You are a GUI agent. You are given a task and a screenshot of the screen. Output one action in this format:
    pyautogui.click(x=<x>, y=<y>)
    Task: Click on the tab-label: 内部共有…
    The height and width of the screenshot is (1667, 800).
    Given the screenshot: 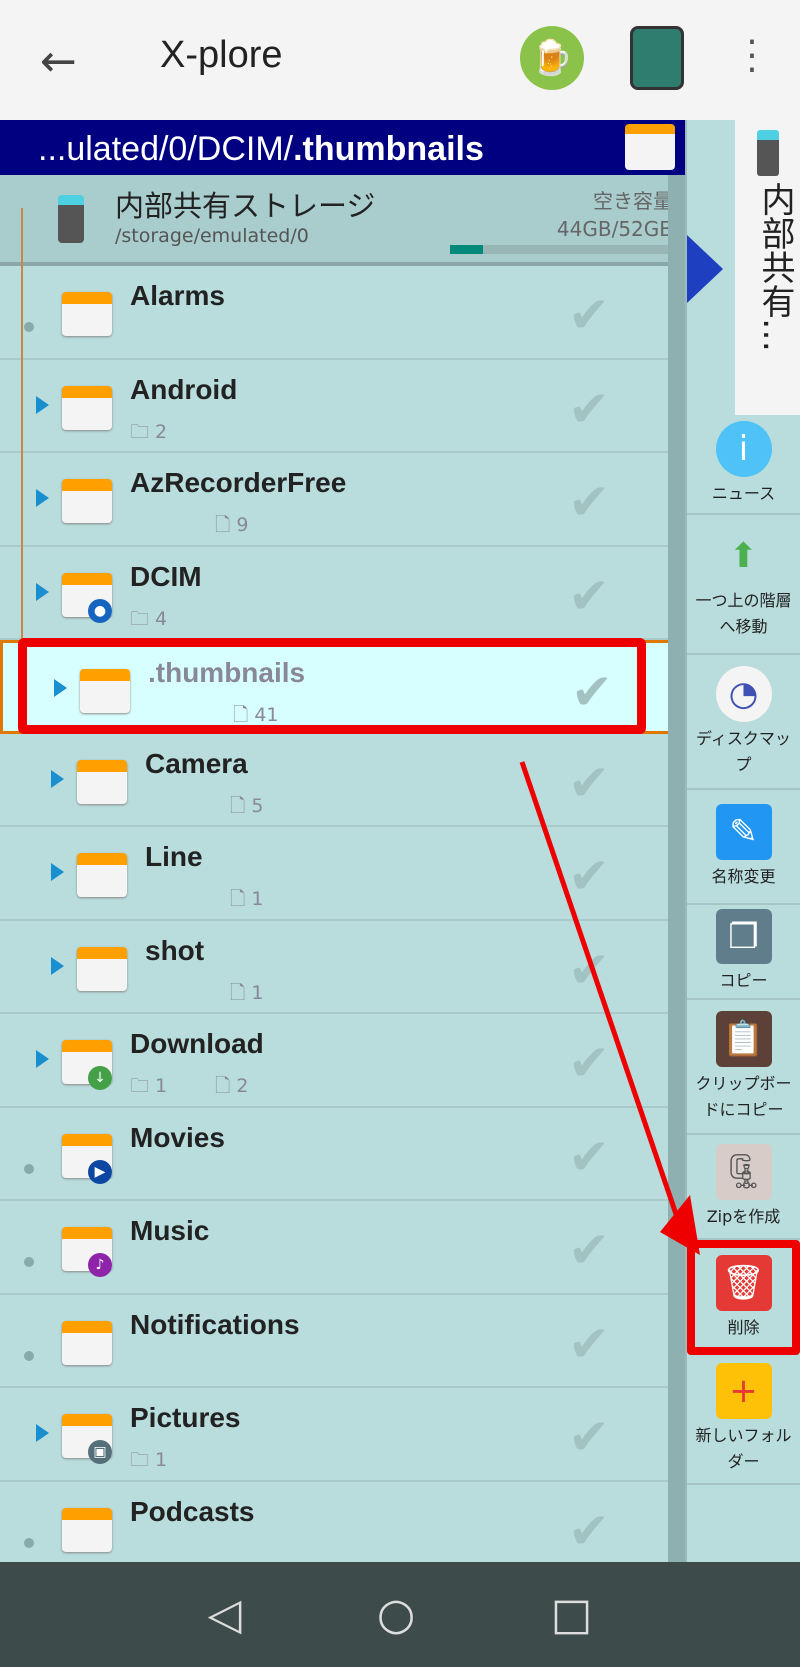 What is the action you would take?
    pyautogui.click(x=775, y=267)
    